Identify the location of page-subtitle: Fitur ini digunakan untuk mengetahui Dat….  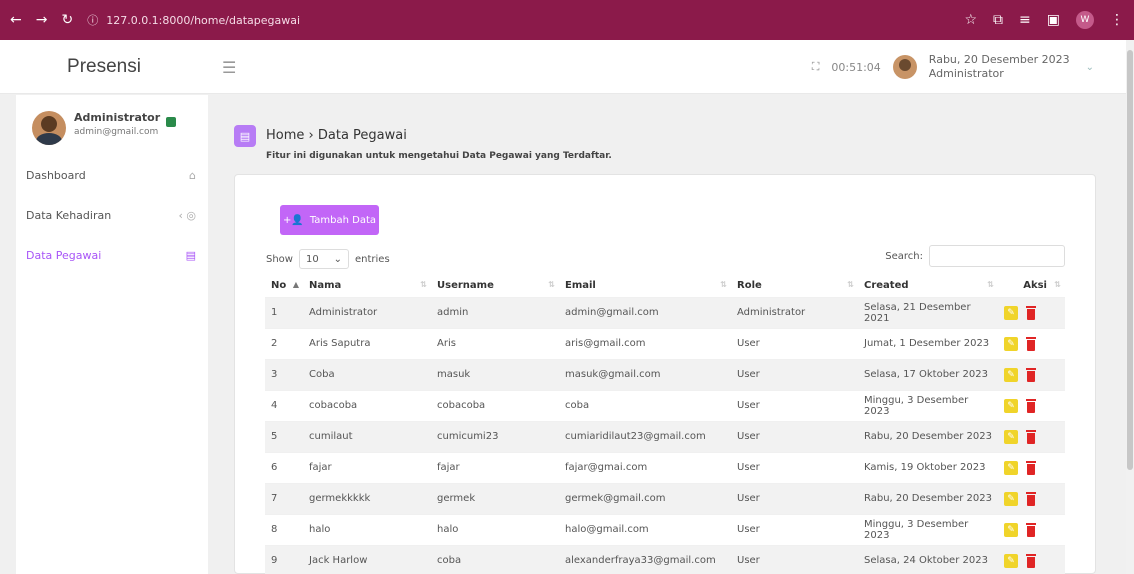
(439, 156).